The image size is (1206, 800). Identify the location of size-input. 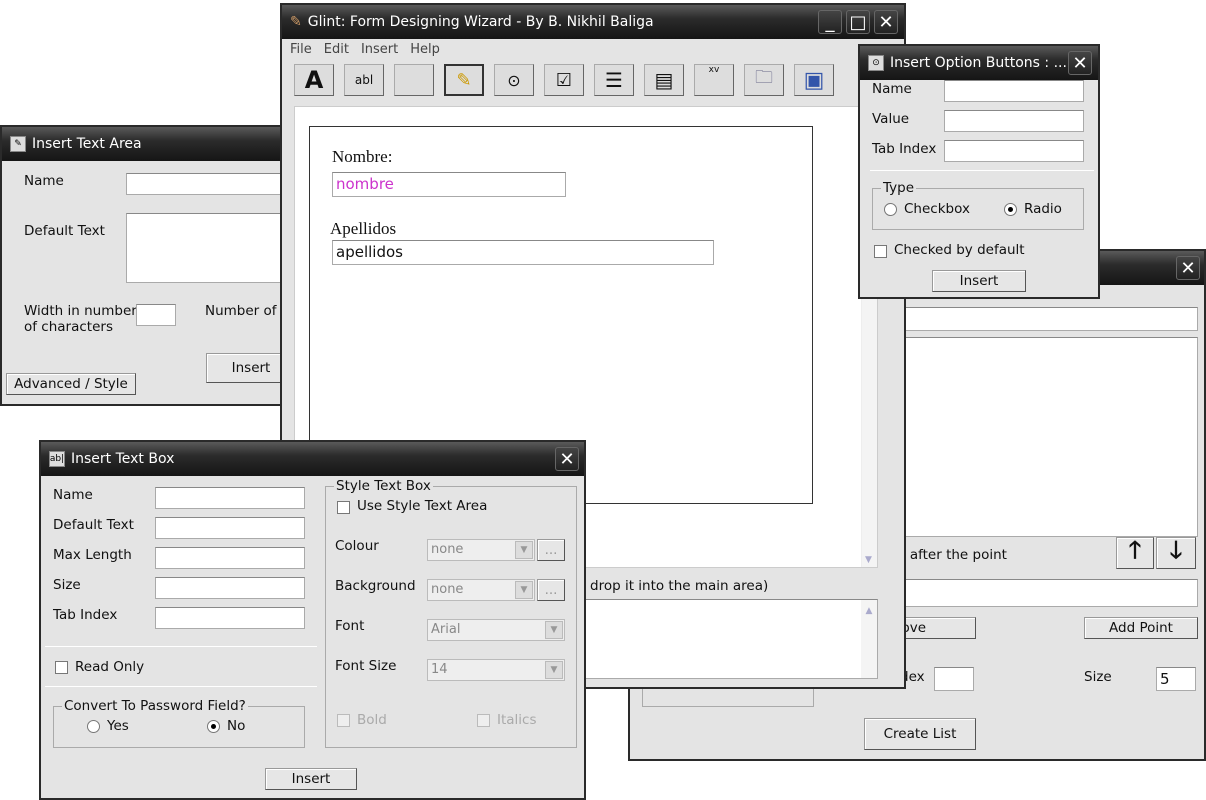
(230, 588).